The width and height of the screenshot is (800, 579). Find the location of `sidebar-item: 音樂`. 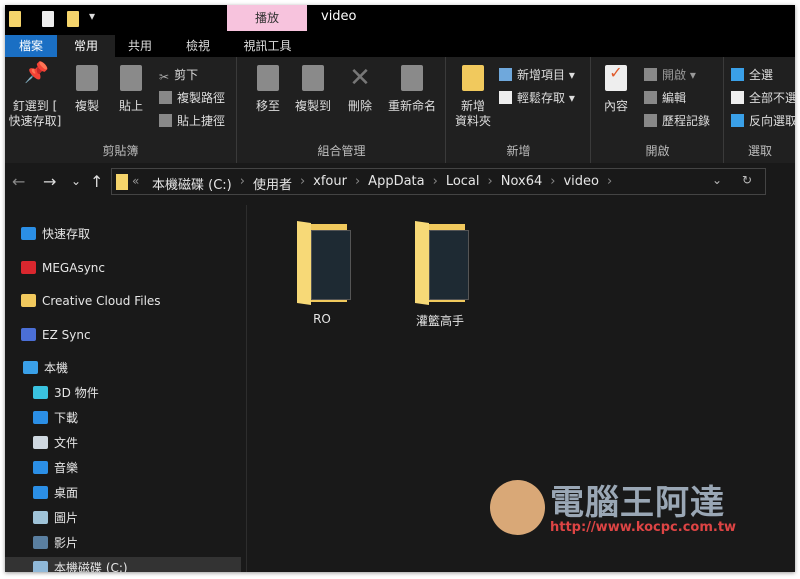

sidebar-item: 音樂 is located at coordinates (55, 468).